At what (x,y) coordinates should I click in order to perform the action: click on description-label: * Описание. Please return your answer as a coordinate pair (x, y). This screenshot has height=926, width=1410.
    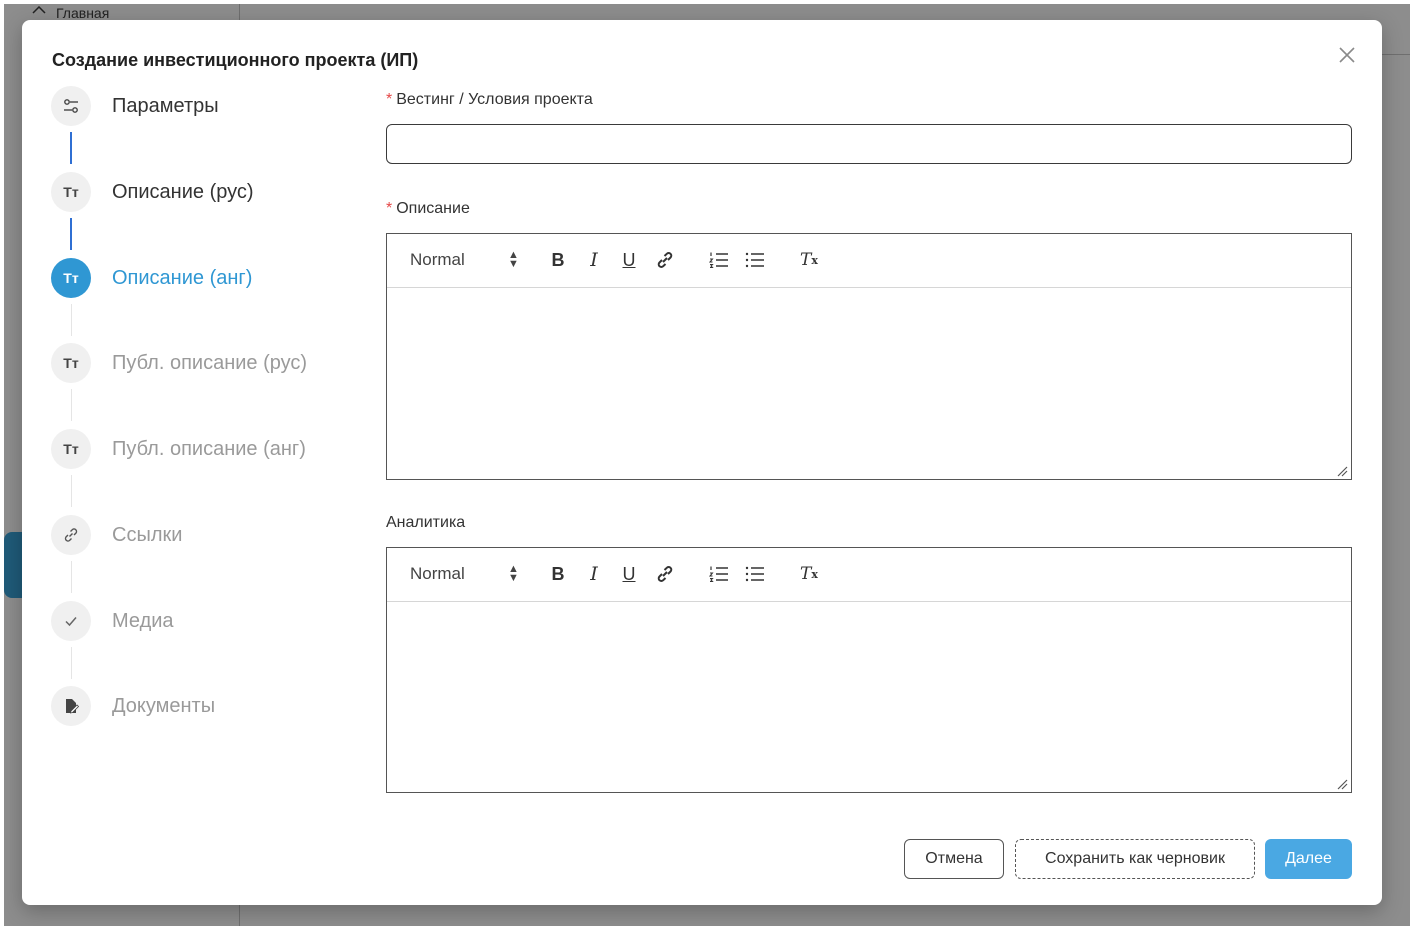
    Looking at the image, I should click on (428, 209).